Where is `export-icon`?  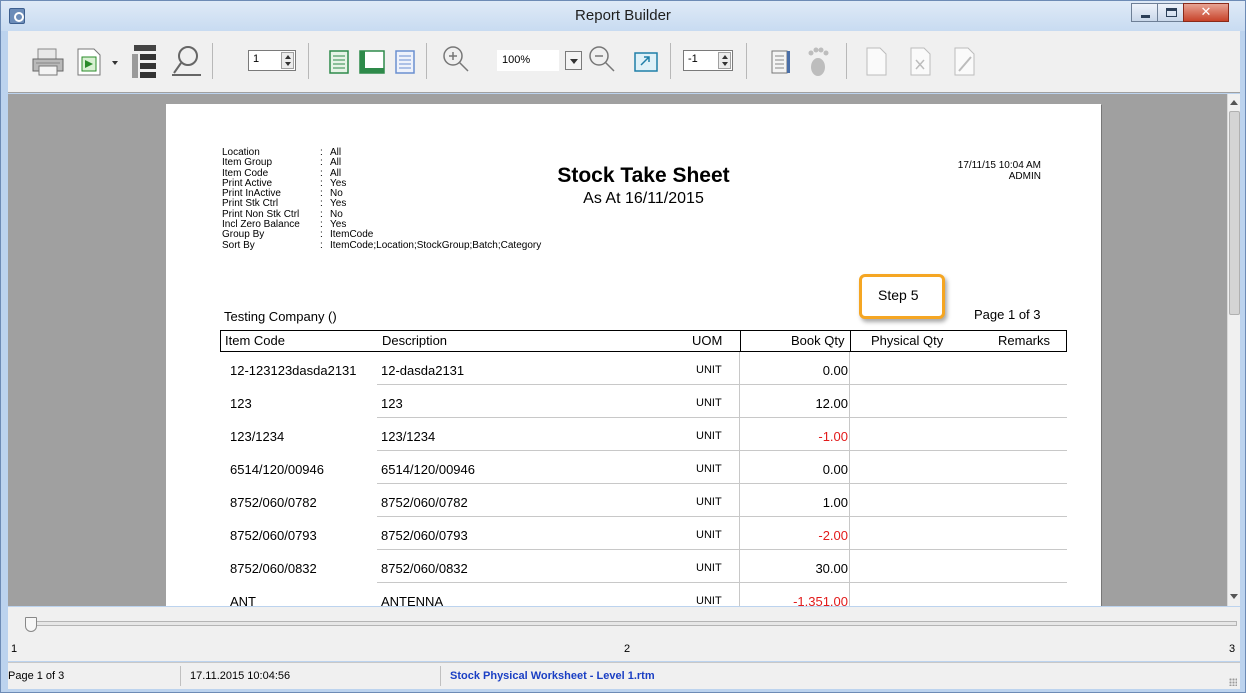 export-icon is located at coordinates (90, 61).